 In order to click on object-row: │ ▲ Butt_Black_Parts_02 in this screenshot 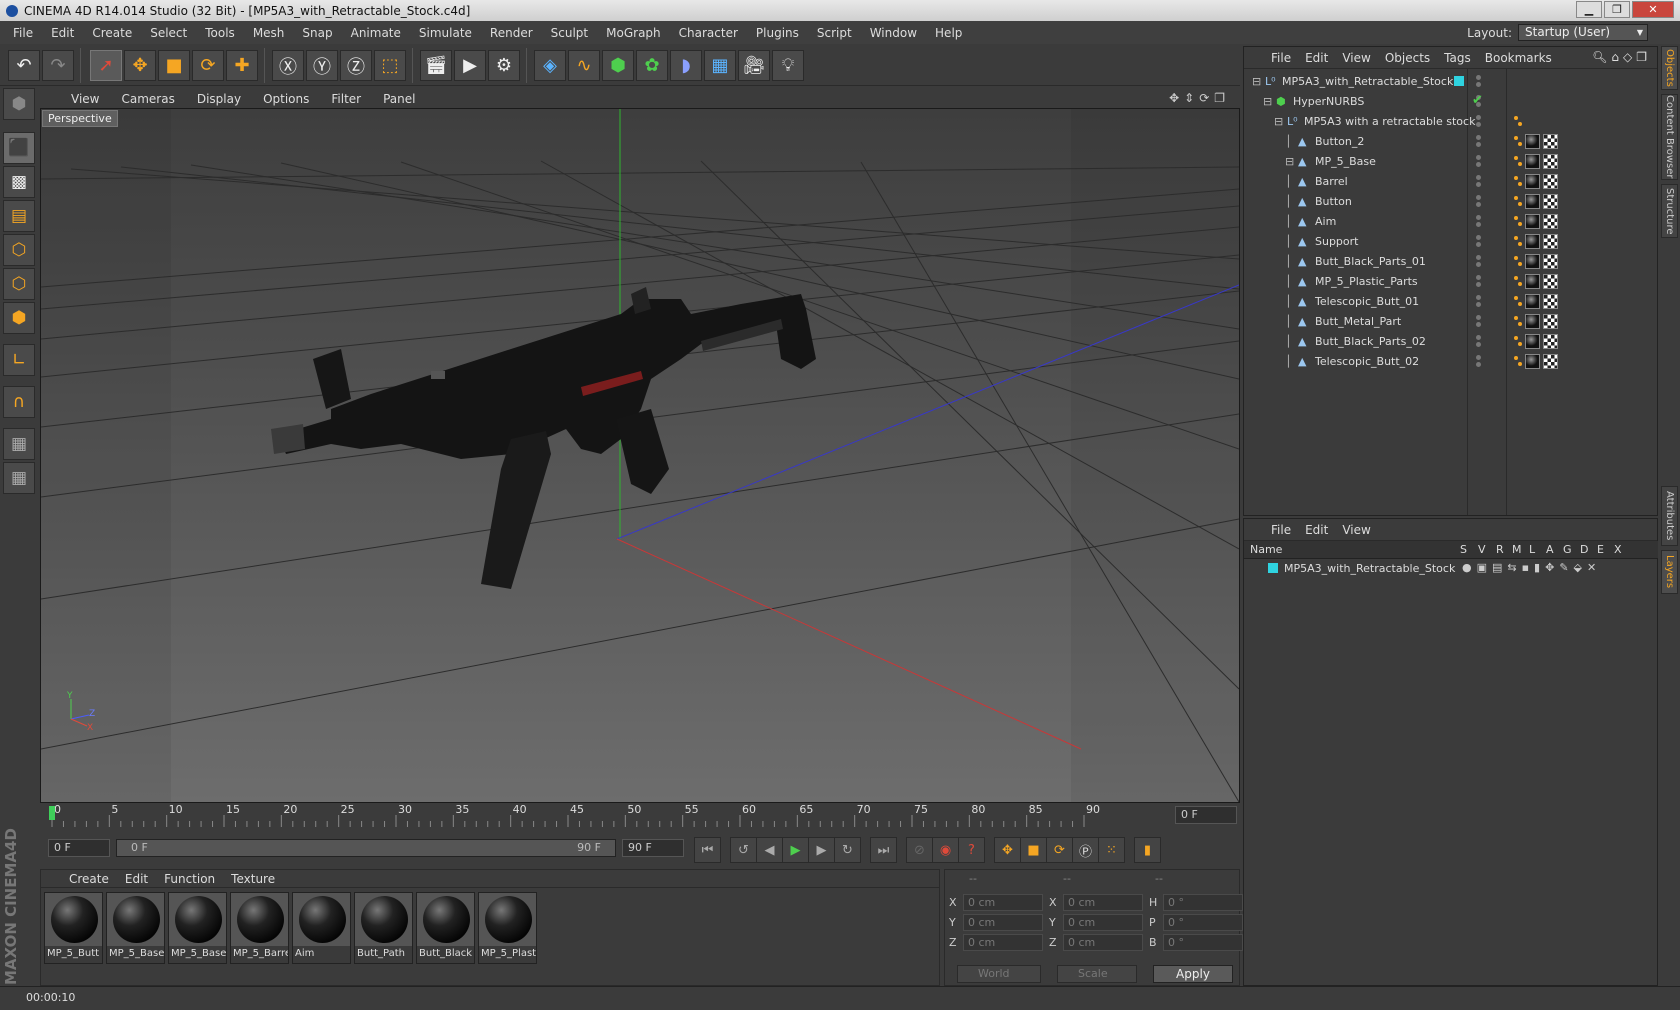, I will do `click(1451, 341)`.